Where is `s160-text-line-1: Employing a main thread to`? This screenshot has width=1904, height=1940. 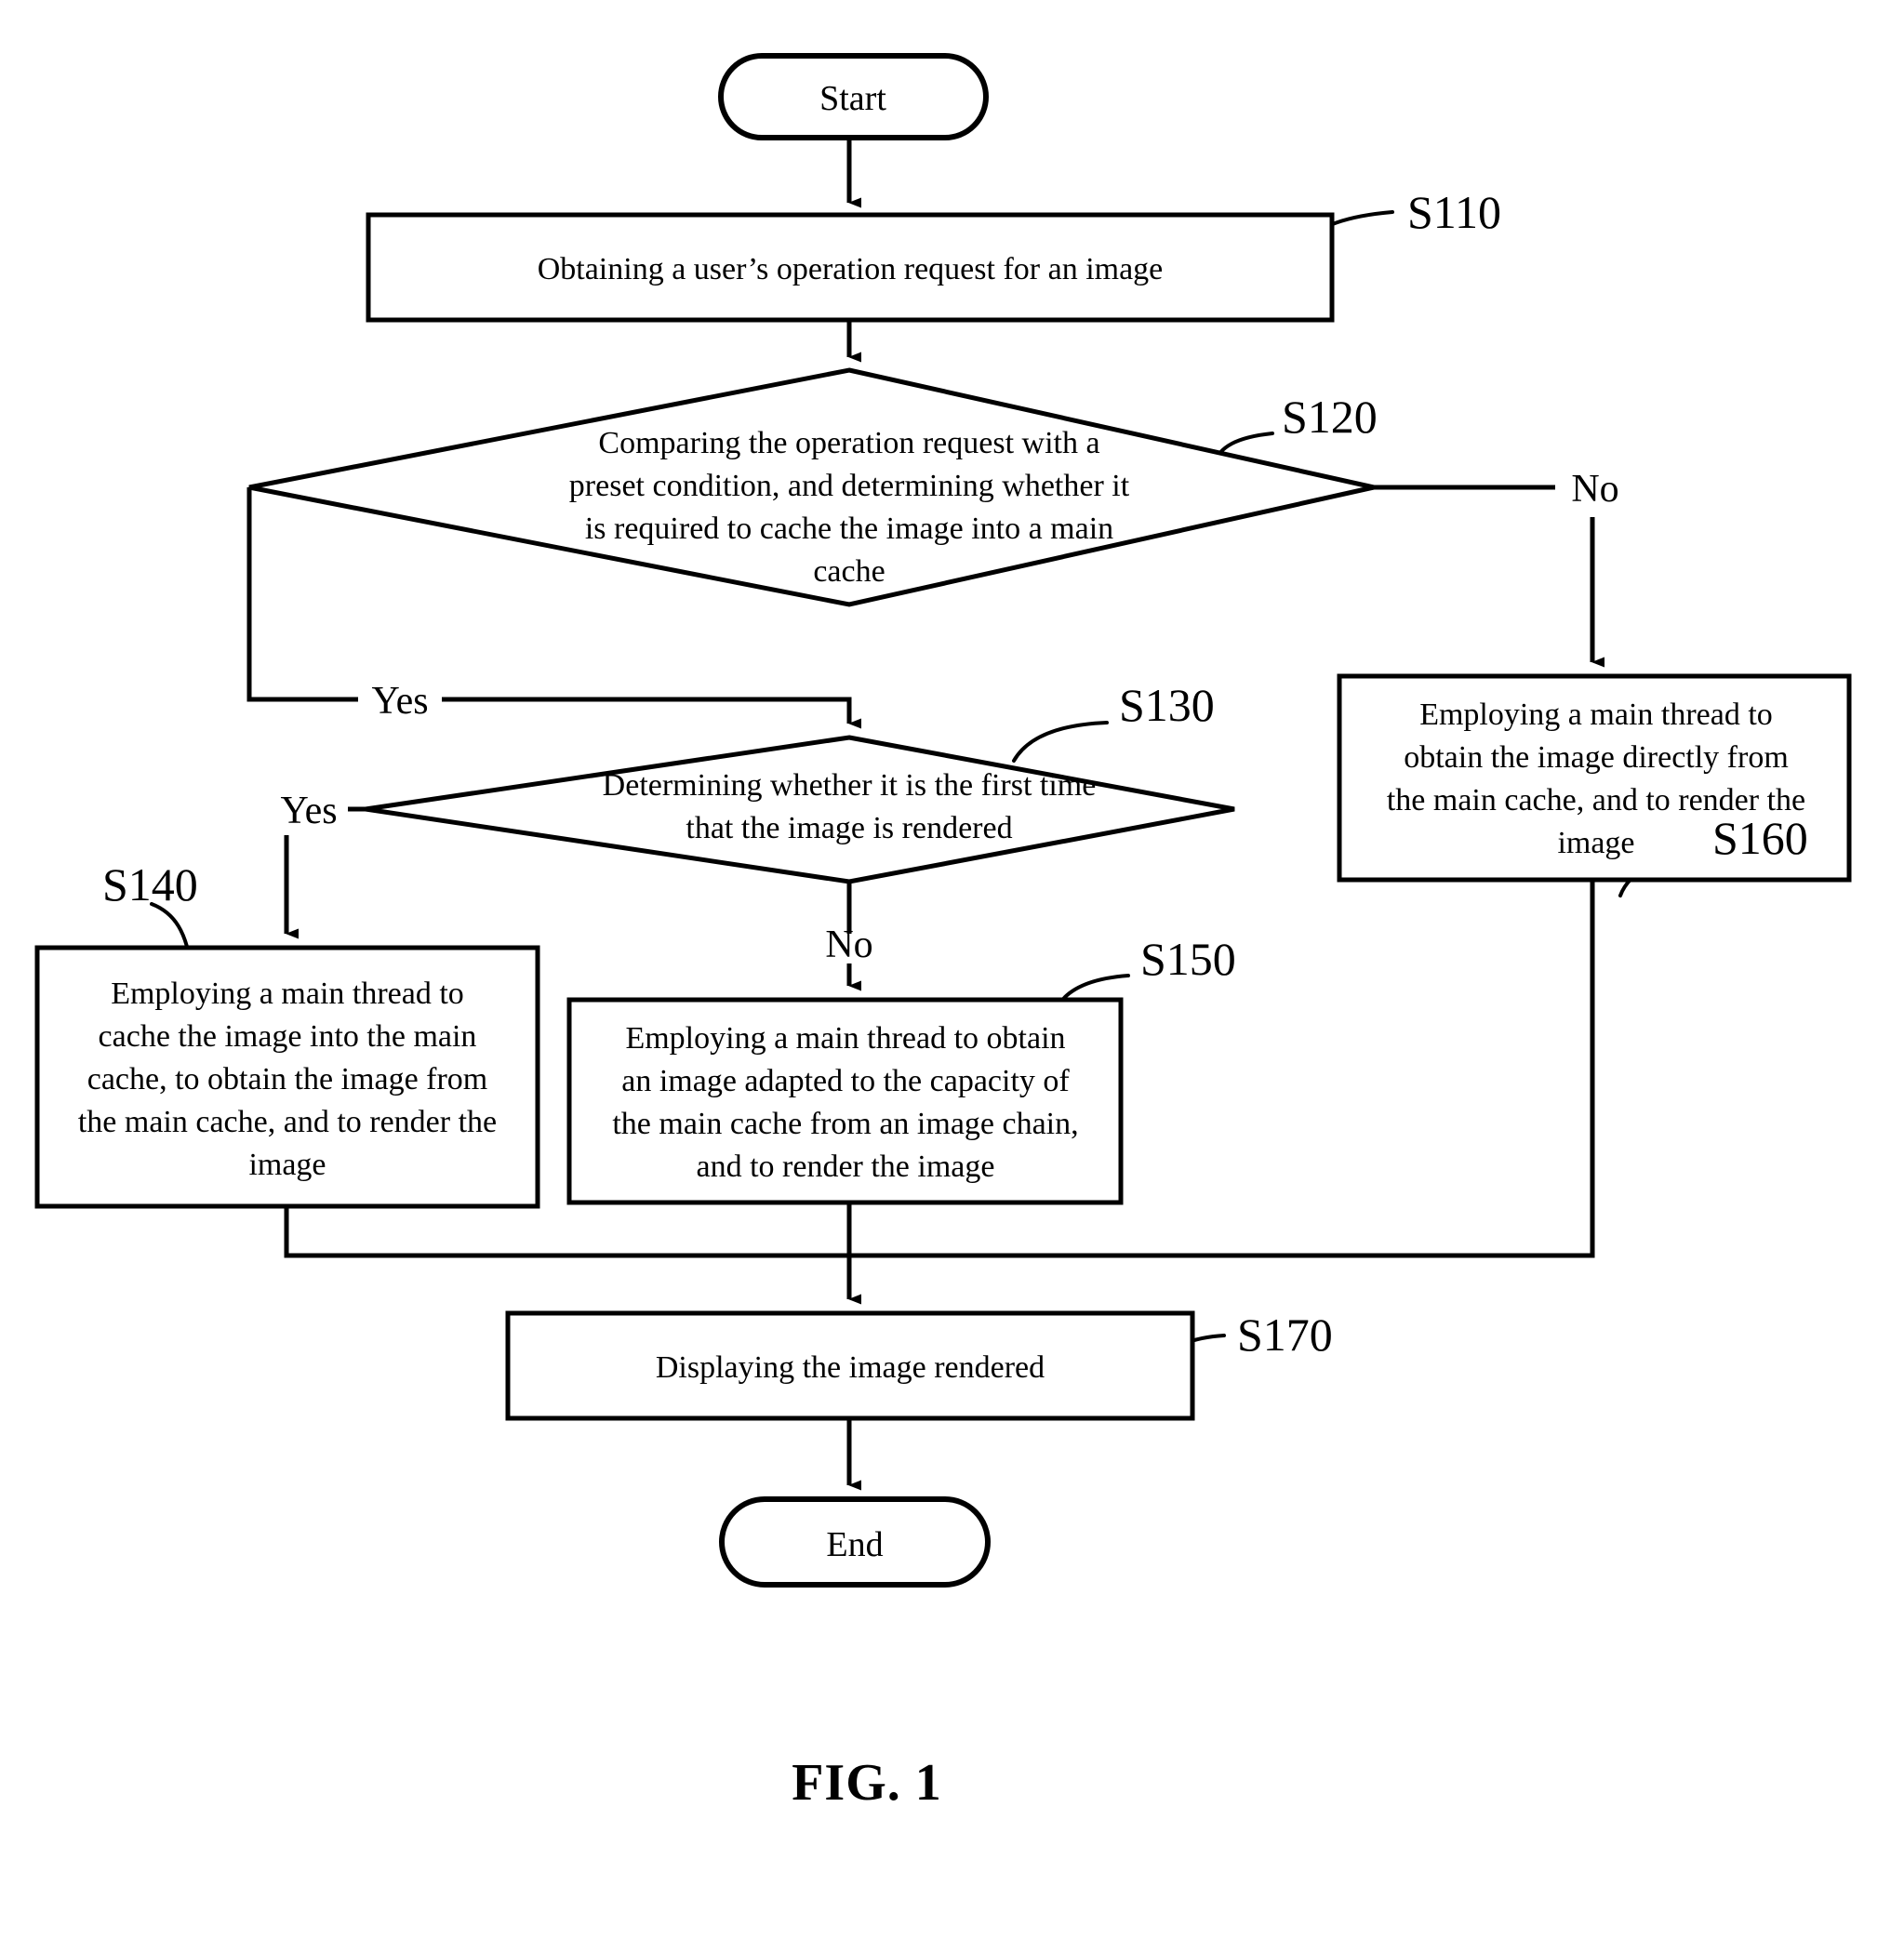 s160-text-line-1: Employing a main thread to is located at coordinates (1596, 715).